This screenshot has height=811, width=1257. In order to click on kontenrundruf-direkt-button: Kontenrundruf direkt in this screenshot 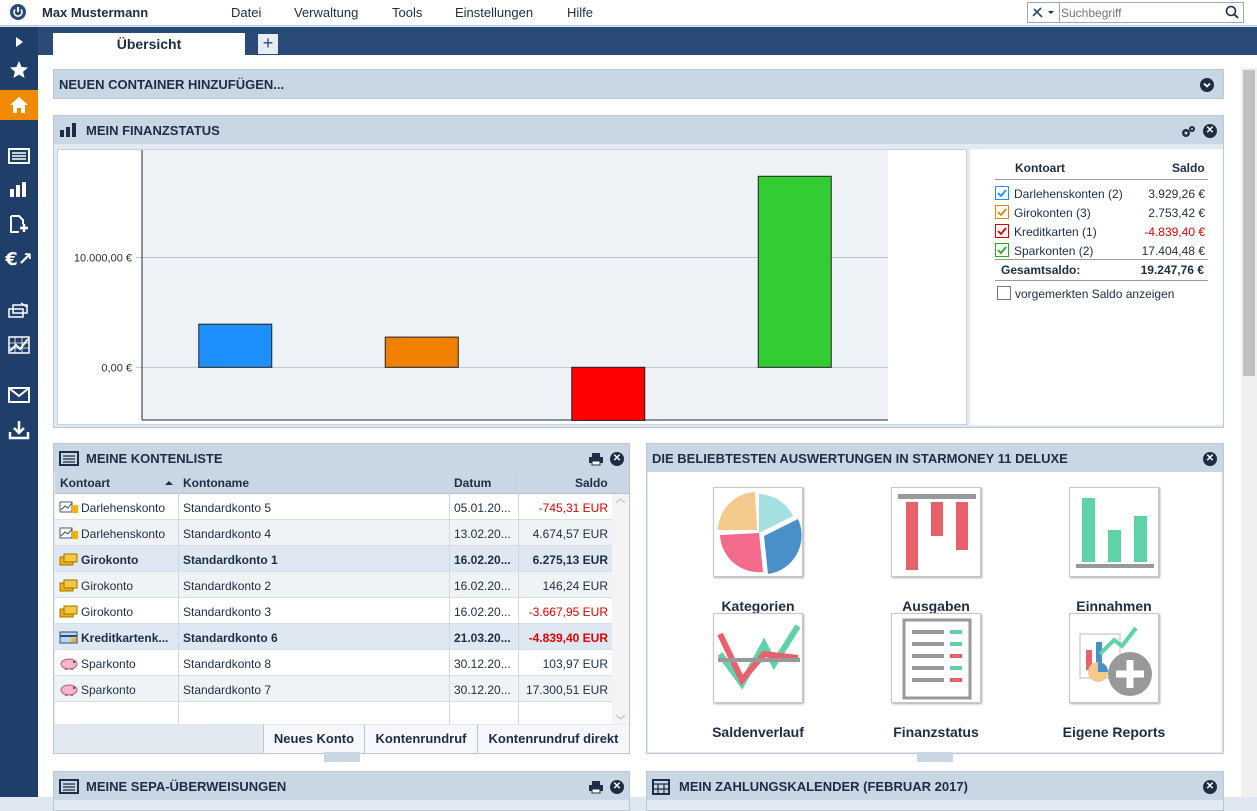, I will do `click(553, 739)`.